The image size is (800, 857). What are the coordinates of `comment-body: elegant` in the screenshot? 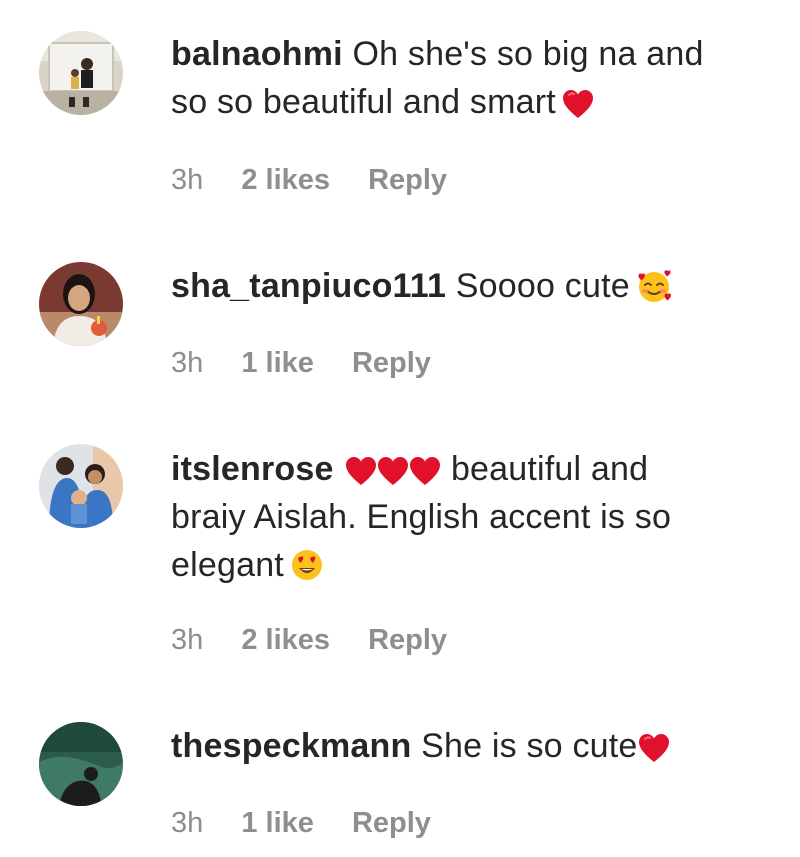 It's located at (227, 565).